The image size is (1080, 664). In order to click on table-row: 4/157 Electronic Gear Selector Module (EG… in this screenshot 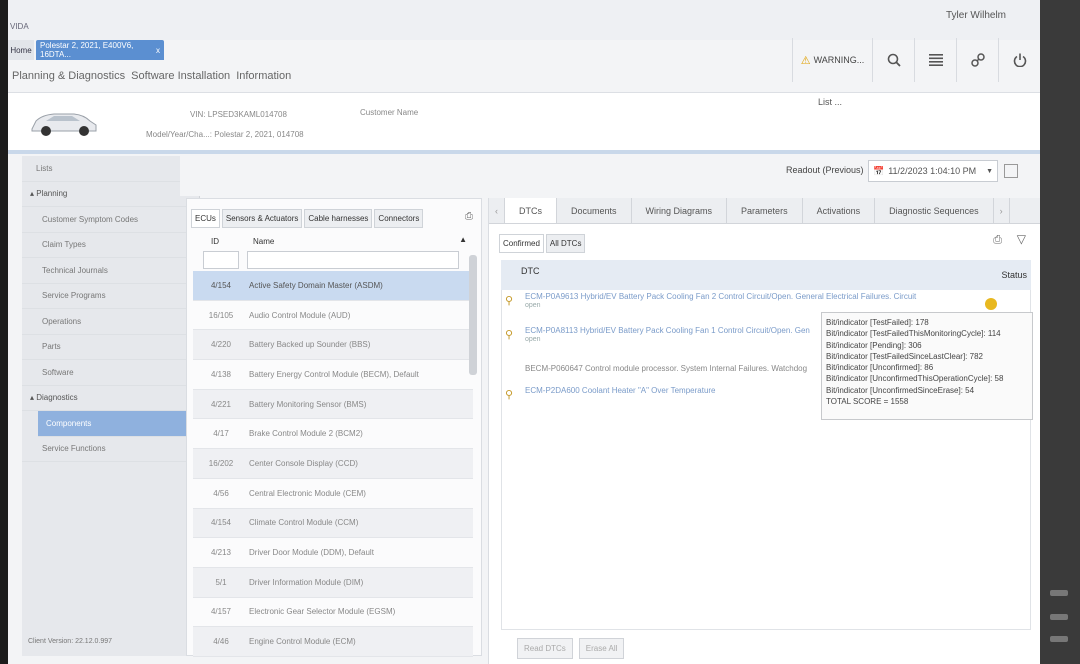, I will do `click(333, 613)`.